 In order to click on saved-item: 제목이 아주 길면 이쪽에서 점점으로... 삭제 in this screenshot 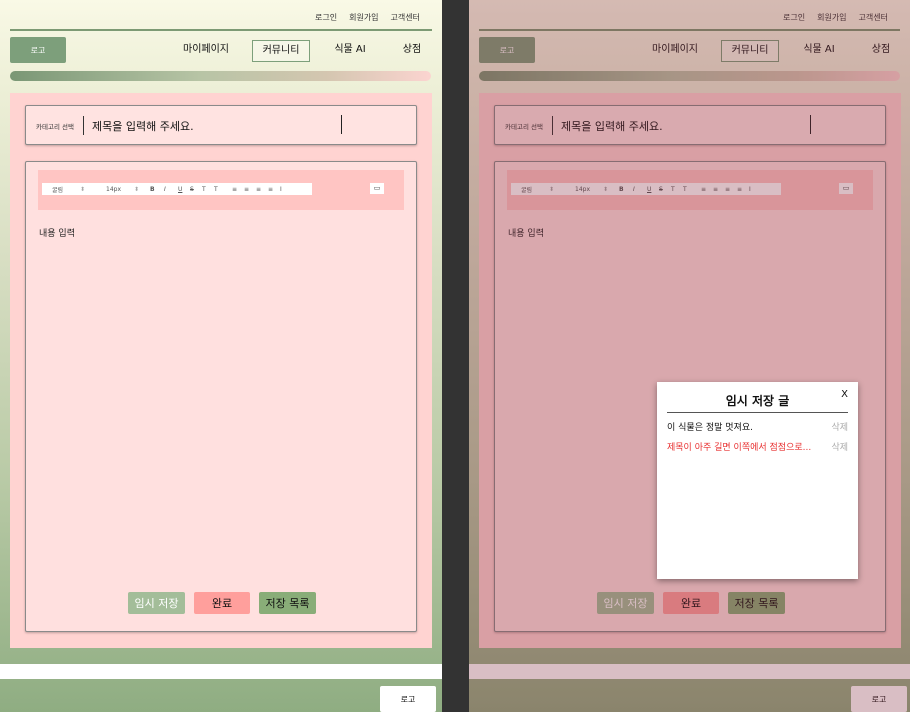, I will do `click(757, 447)`.